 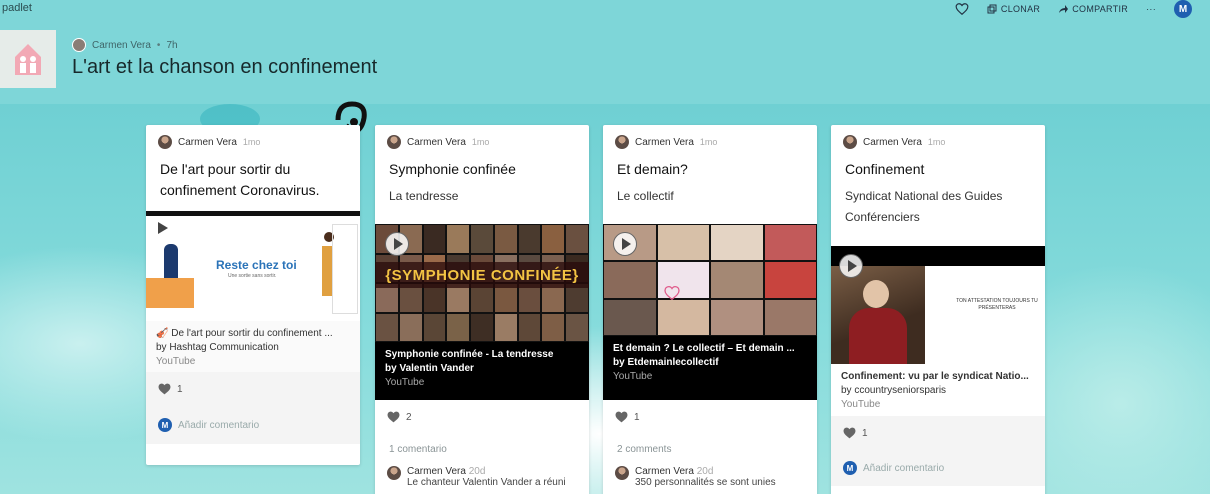 I want to click on board-author: Carmen Vera • 7h, so click(x=125, y=45).